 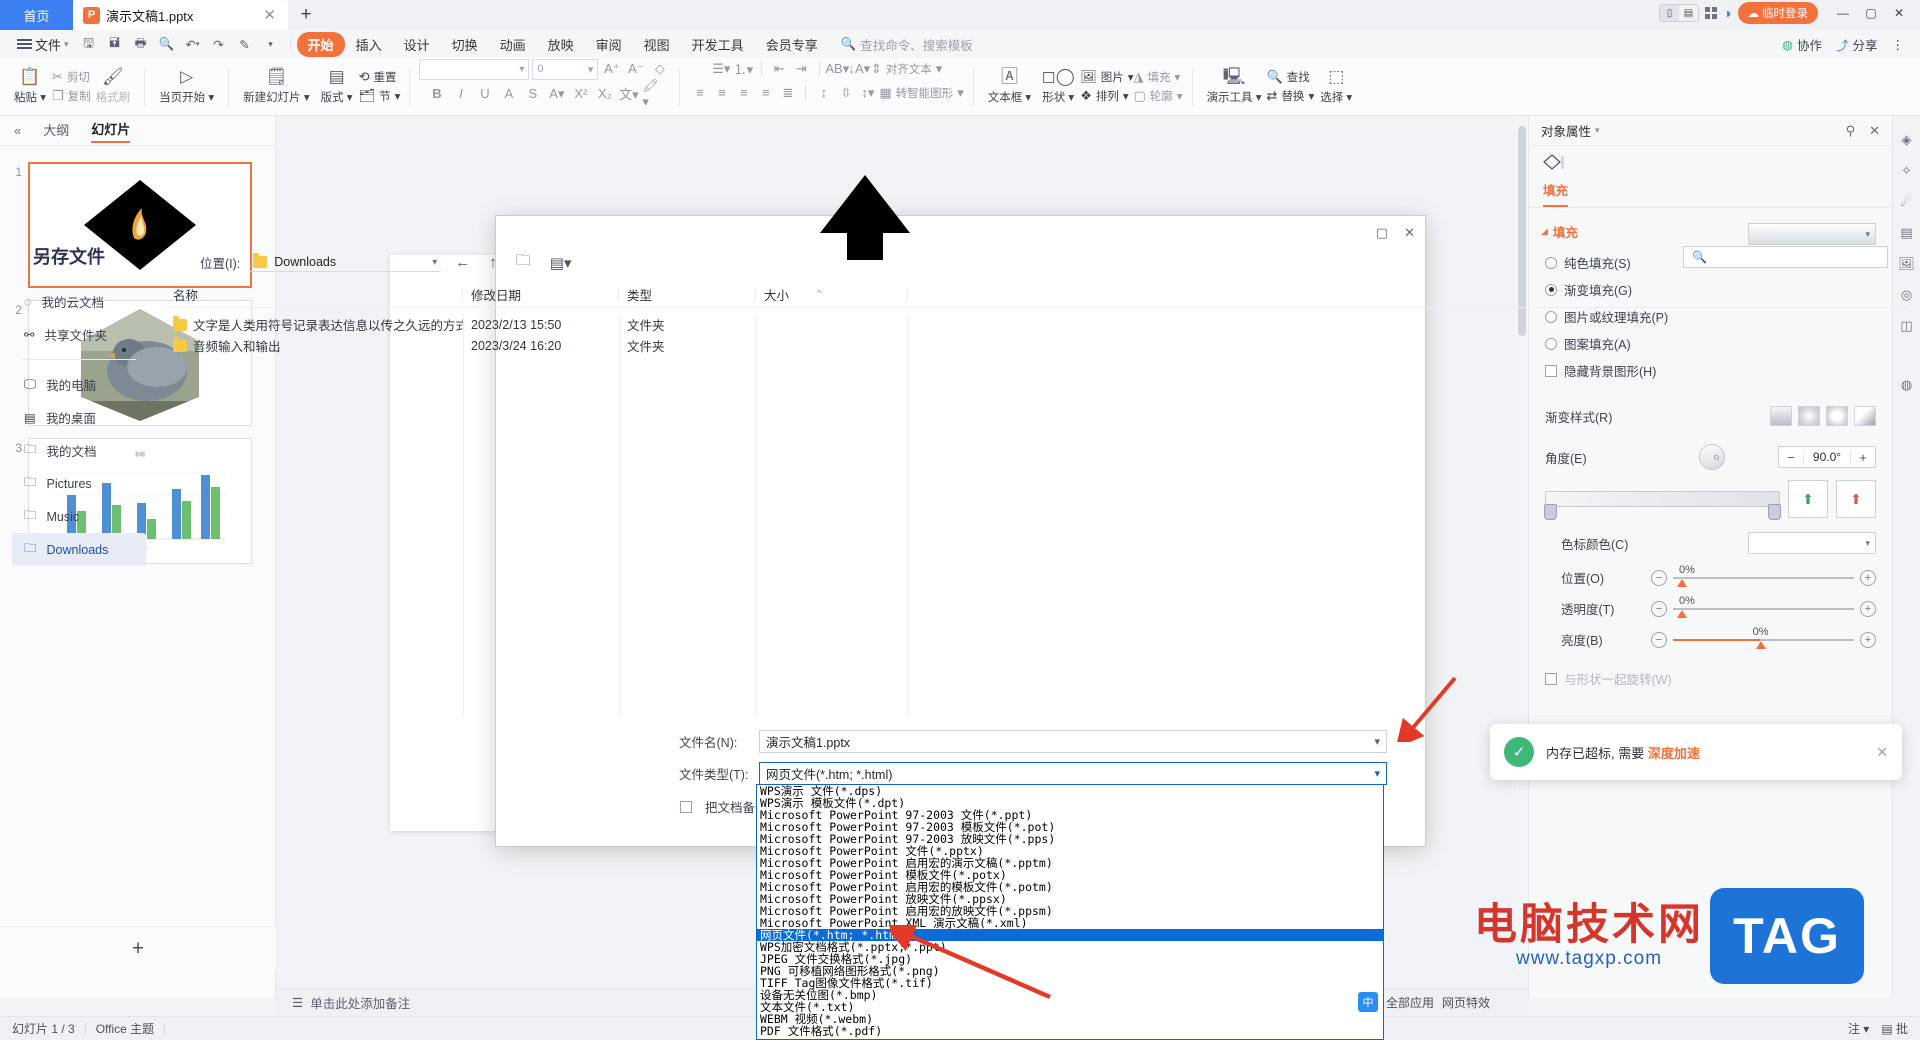 What do you see at coordinates (111, 131) in the screenshot?
I see `tab-slides: 幻灯片` at bounding box center [111, 131].